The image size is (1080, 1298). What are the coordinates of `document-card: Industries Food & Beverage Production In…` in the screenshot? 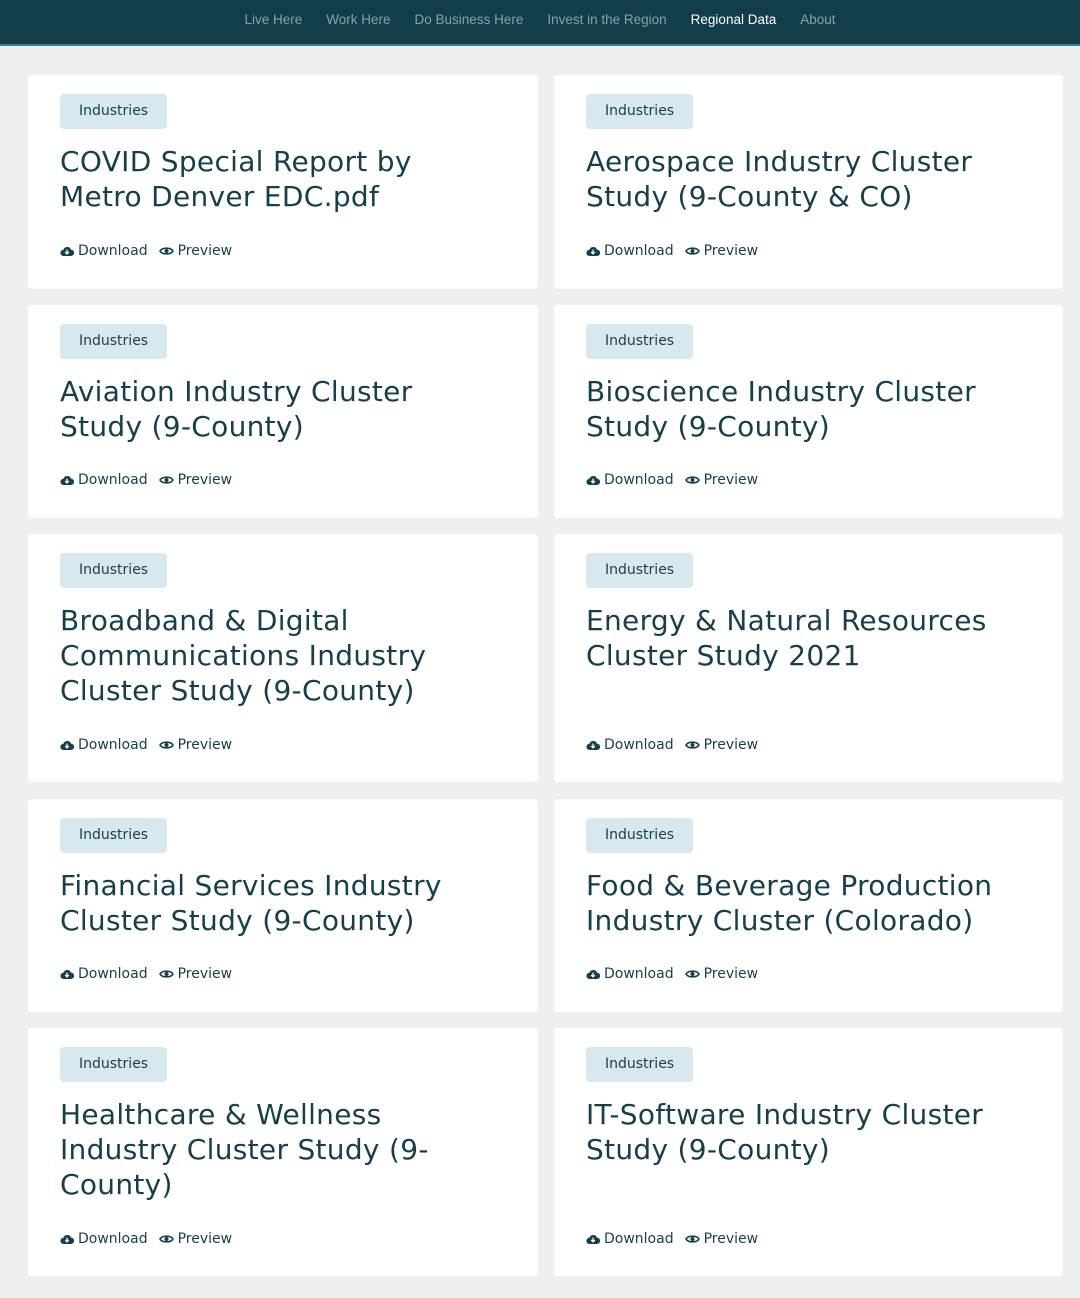 It's located at (808, 905).